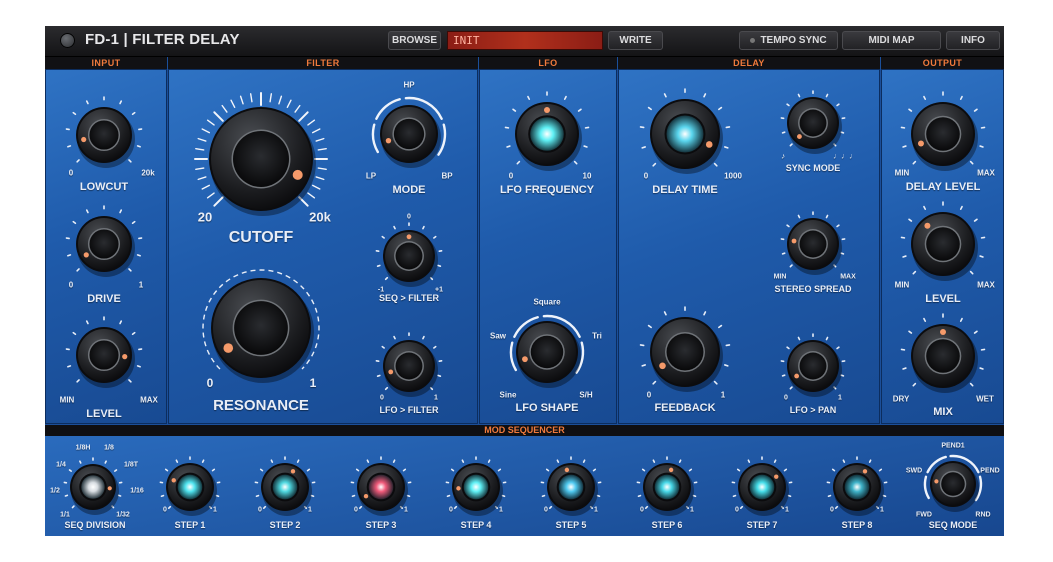 Image resolution: width=1053 pixels, height=562 pixels. What do you see at coordinates (924, 515) in the screenshot?
I see `seq-mode-fwd-label: FWD` at bounding box center [924, 515].